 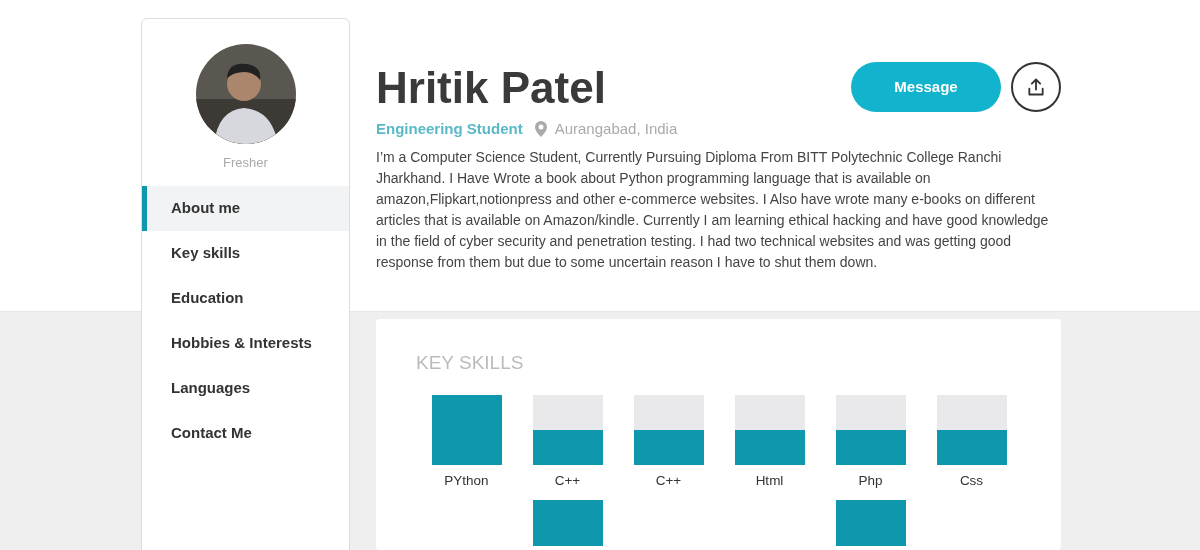 I want to click on bio-paragraph: I’m a Computer Science Student, Currently Pursuing Diploma From BITT Polytechnic College Ranchi Jharkhand. I Have Wrote a book about Python programming language that is available on amazon,Flipkart,notionpress and other e-commerce websites. I Also have wrote many e-books on different articles that is available on Amazon/kindle. Currently I am learning ethical hacking and have good knowledge in the field of cyber security and penetration testing. I had two technical websites and was getting good response from them but due to some uncertain reason I have to shut them down., so click(x=713, y=209).